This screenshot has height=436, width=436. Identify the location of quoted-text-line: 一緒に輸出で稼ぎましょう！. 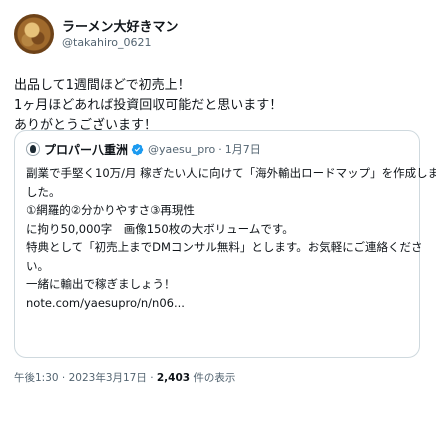
(101, 284).